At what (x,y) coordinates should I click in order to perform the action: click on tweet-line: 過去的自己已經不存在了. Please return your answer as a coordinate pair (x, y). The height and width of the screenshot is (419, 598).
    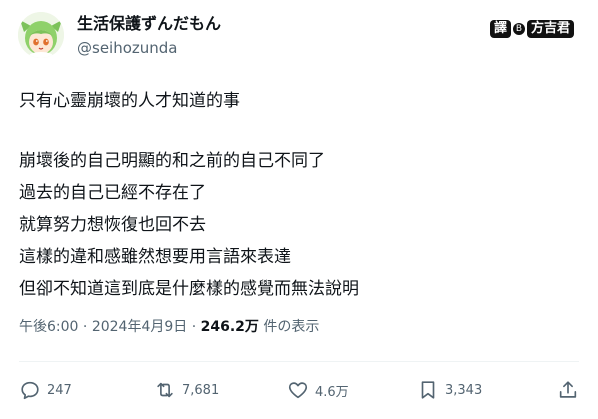
    Looking at the image, I should click on (112, 193).